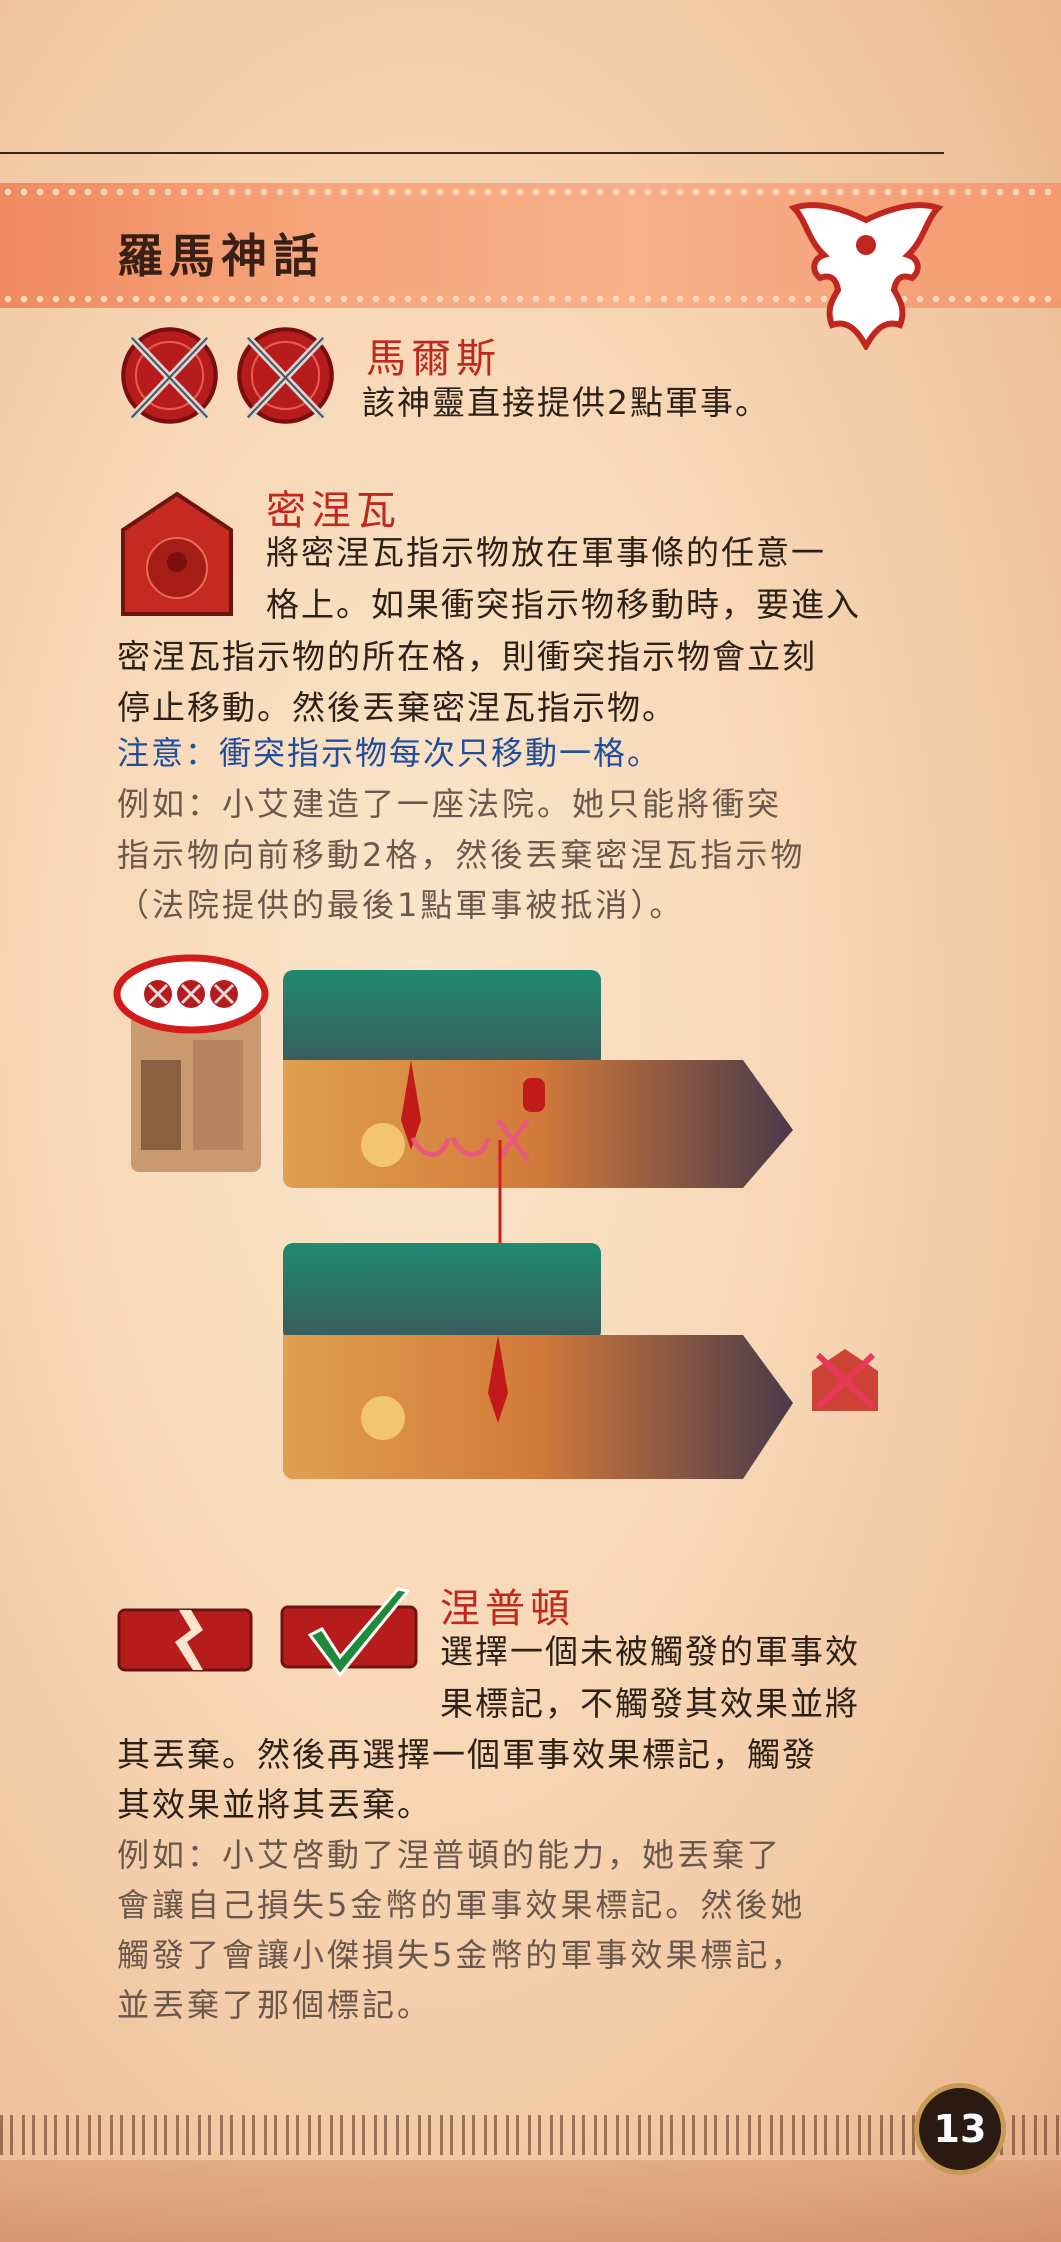 This screenshot has height=2242, width=1061. Describe the element at coordinates (866, 276) in the screenshot. I see `eagle-emblem-icon` at that location.